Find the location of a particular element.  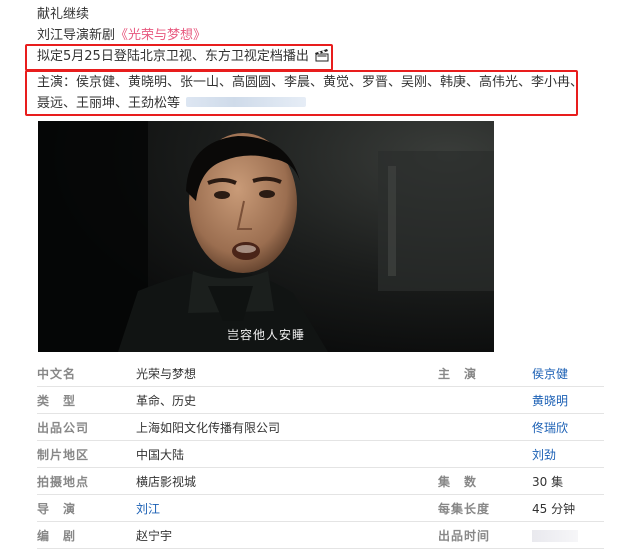

episode-length: 45 分钟 is located at coordinates (568, 508).